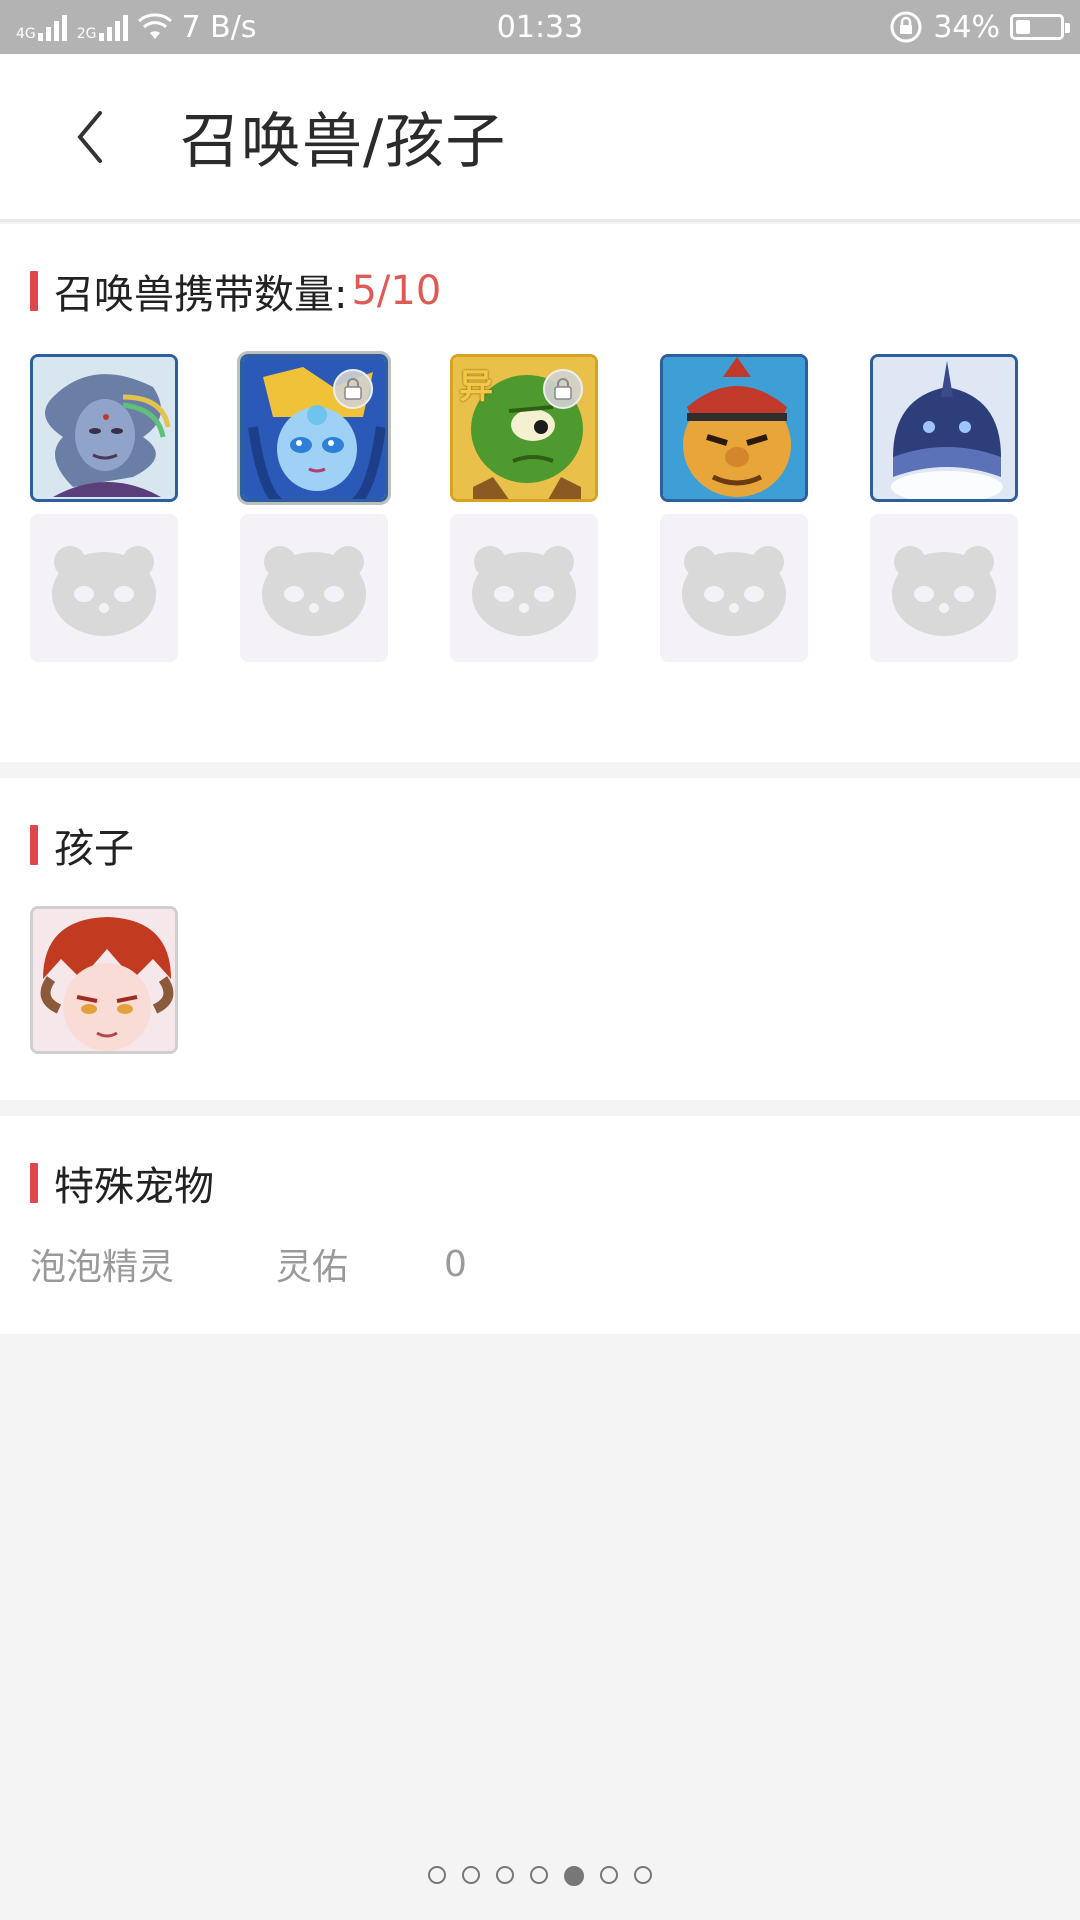 Image resolution: width=1080 pixels, height=1920 pixels. I want to click on children-grid, so click(540, 980).